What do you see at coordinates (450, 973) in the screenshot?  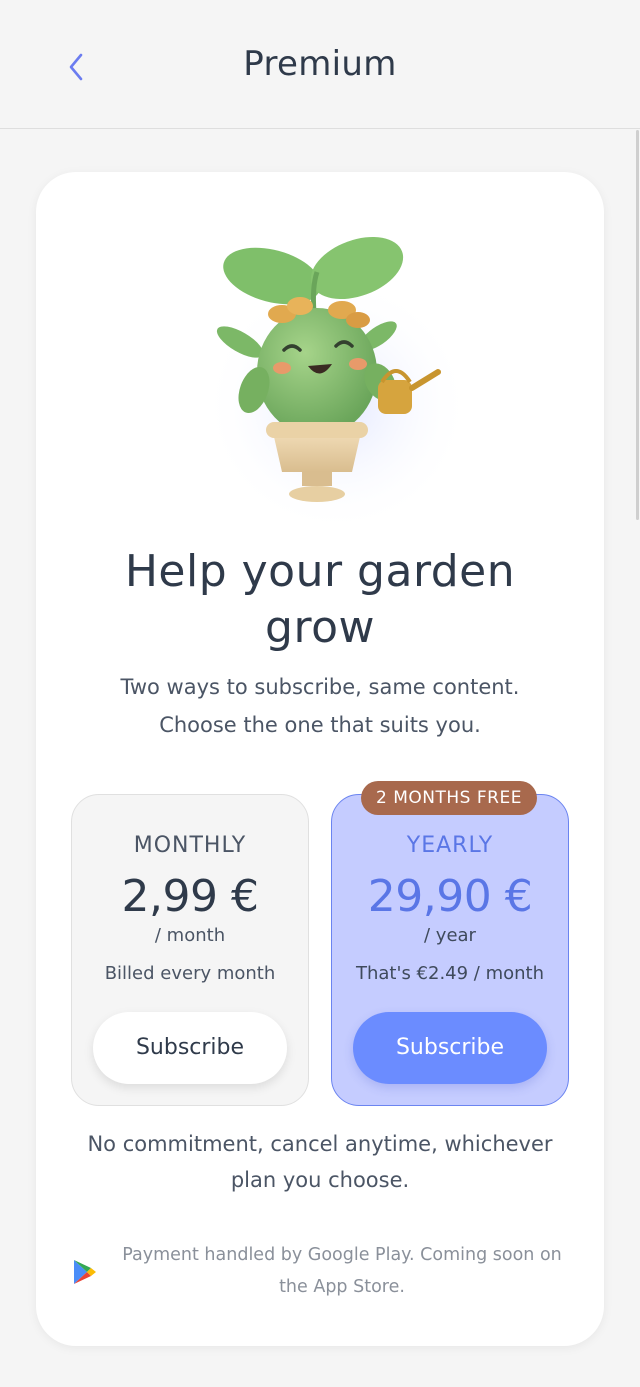 I see `plan-billing-note: That's €2.49 / month` at bounding box center [450, 973].